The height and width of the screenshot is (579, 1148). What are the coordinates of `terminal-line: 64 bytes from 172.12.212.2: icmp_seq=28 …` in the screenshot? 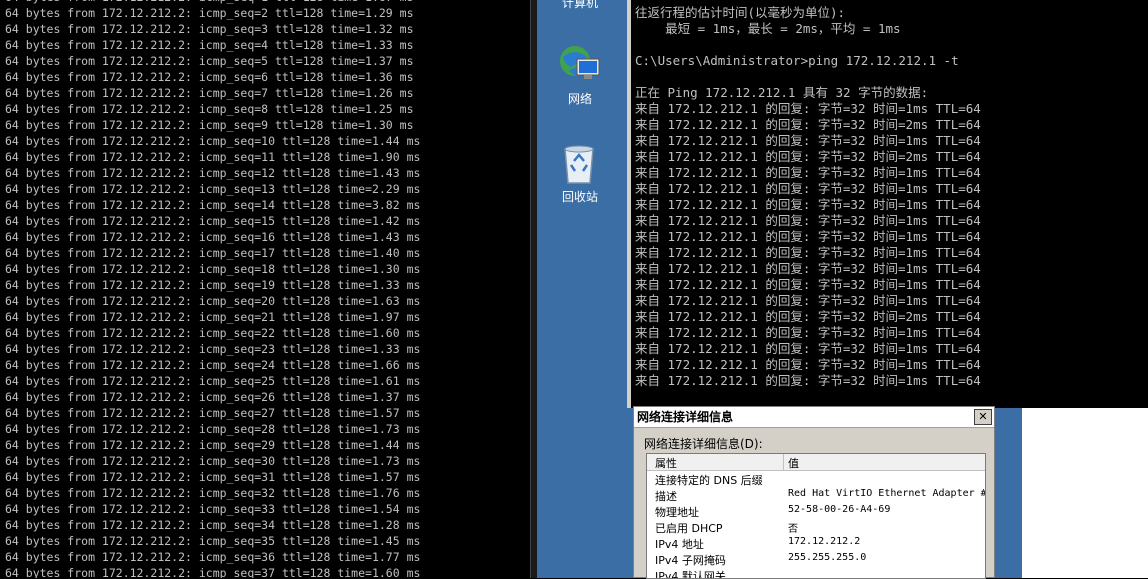 It's located at (213, 429).